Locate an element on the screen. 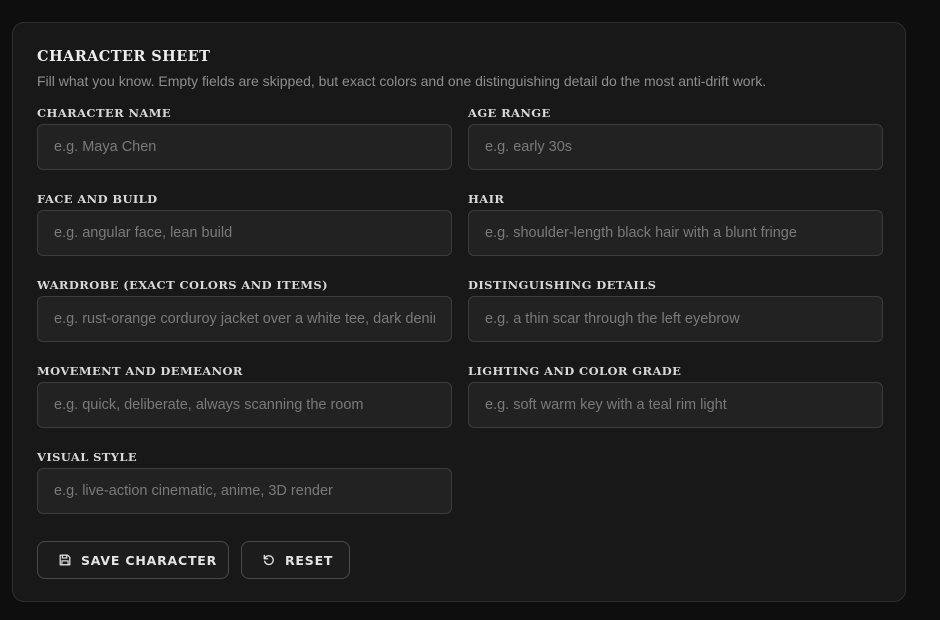 The height and width of the screenshot is (620, 940). reset-label: RESET is located at coordinates (309, 560).